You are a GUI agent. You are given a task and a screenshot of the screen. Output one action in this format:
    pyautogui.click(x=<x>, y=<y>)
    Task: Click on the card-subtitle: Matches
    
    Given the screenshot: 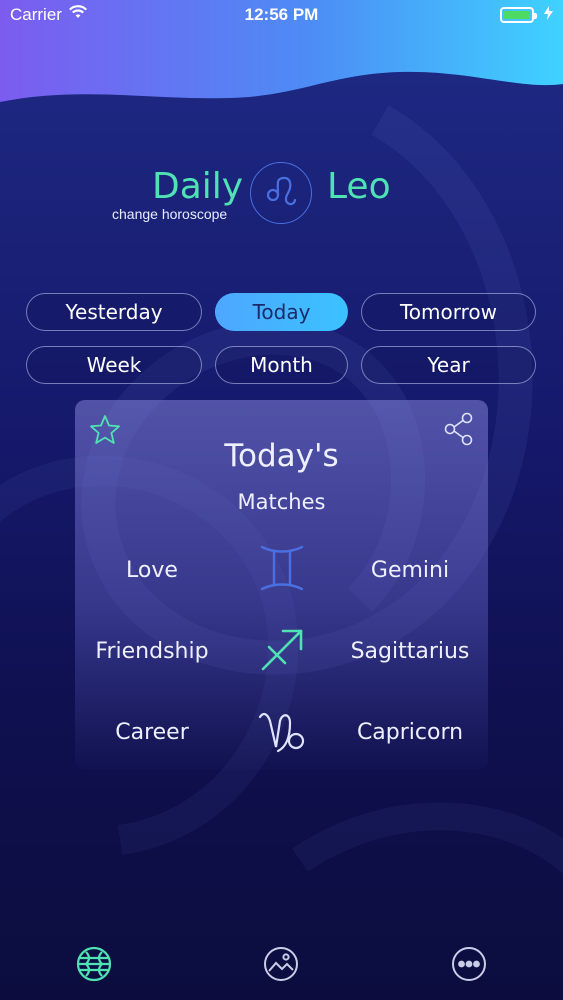 What is the action you would take?
    pyautogui.click(x=281, y=502)
    